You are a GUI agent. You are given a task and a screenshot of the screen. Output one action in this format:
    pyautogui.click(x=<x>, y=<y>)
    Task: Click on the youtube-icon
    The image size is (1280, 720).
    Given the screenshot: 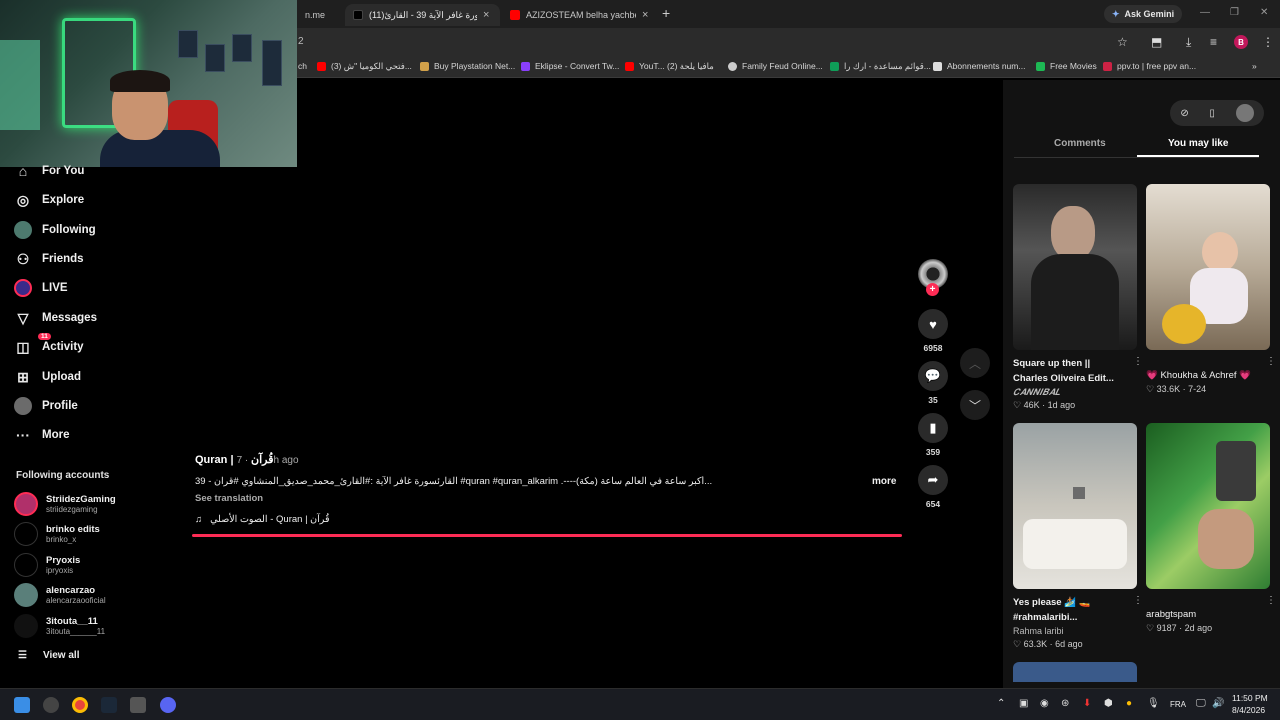 What is the action you would take?
    pyautogui.click(x=515, y=15)
    